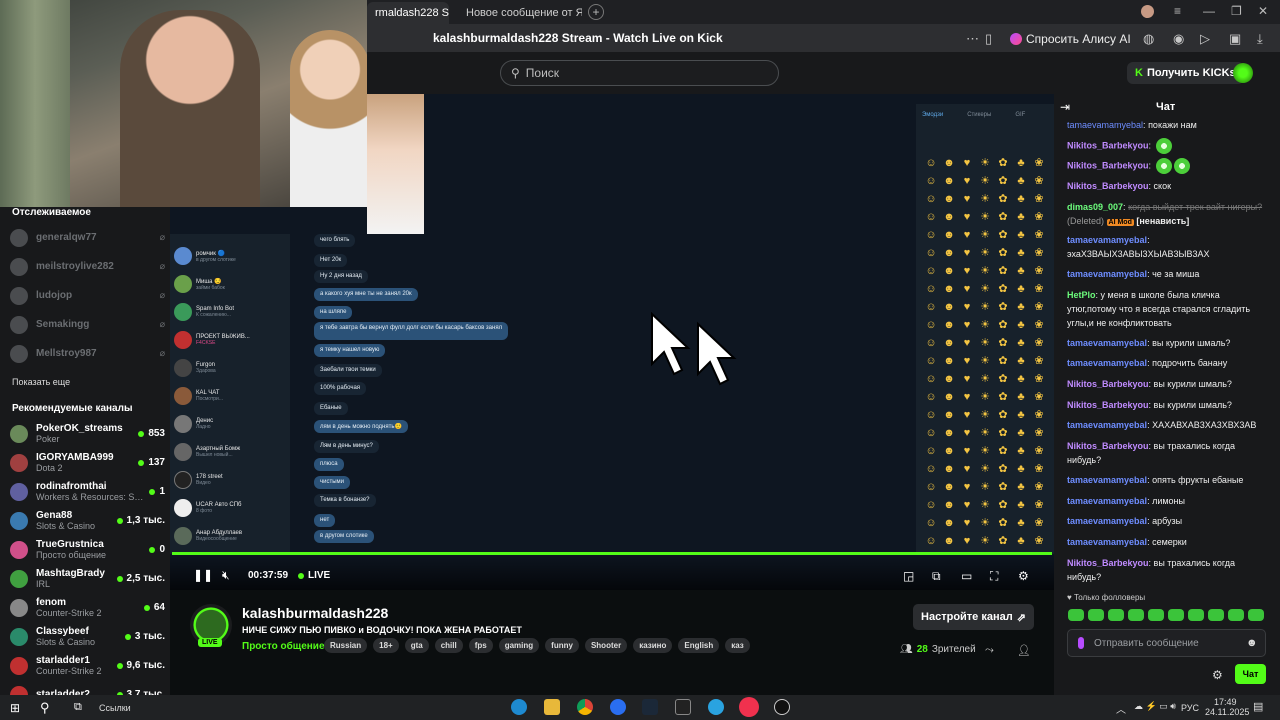 This screenshot has width=1280, height=720. I want to click on tag: fps, so click(480, 645).